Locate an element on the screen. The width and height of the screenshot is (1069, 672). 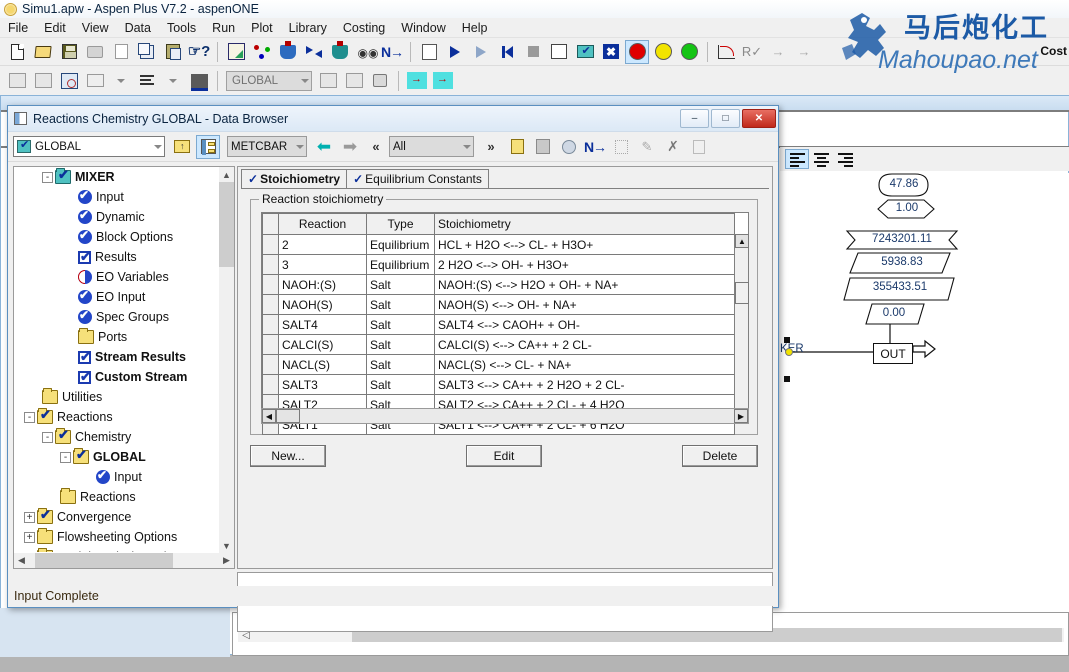
tree-item-reactions: - Reactions is located at coordinates (117, 417).